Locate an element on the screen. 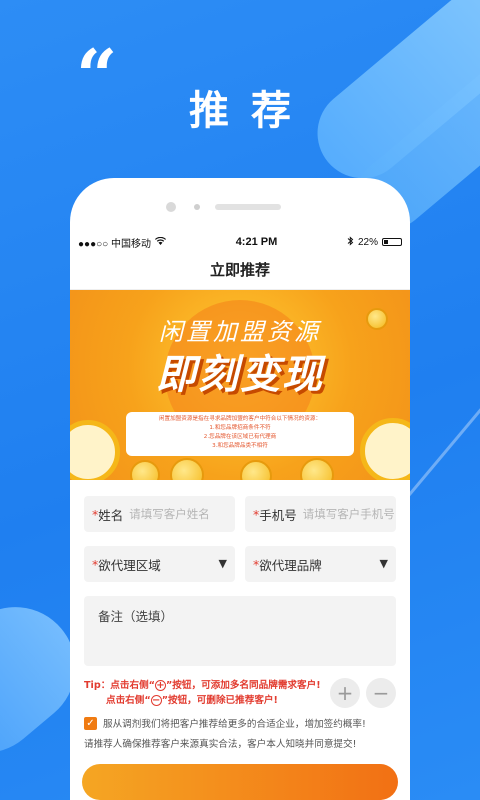 The height and width of the screenshot is (800, 480). agreement-text: 服从调剂我们将把客户推荐给更多的合适企业，增加签约概率! is located at coordinates (234, 724).